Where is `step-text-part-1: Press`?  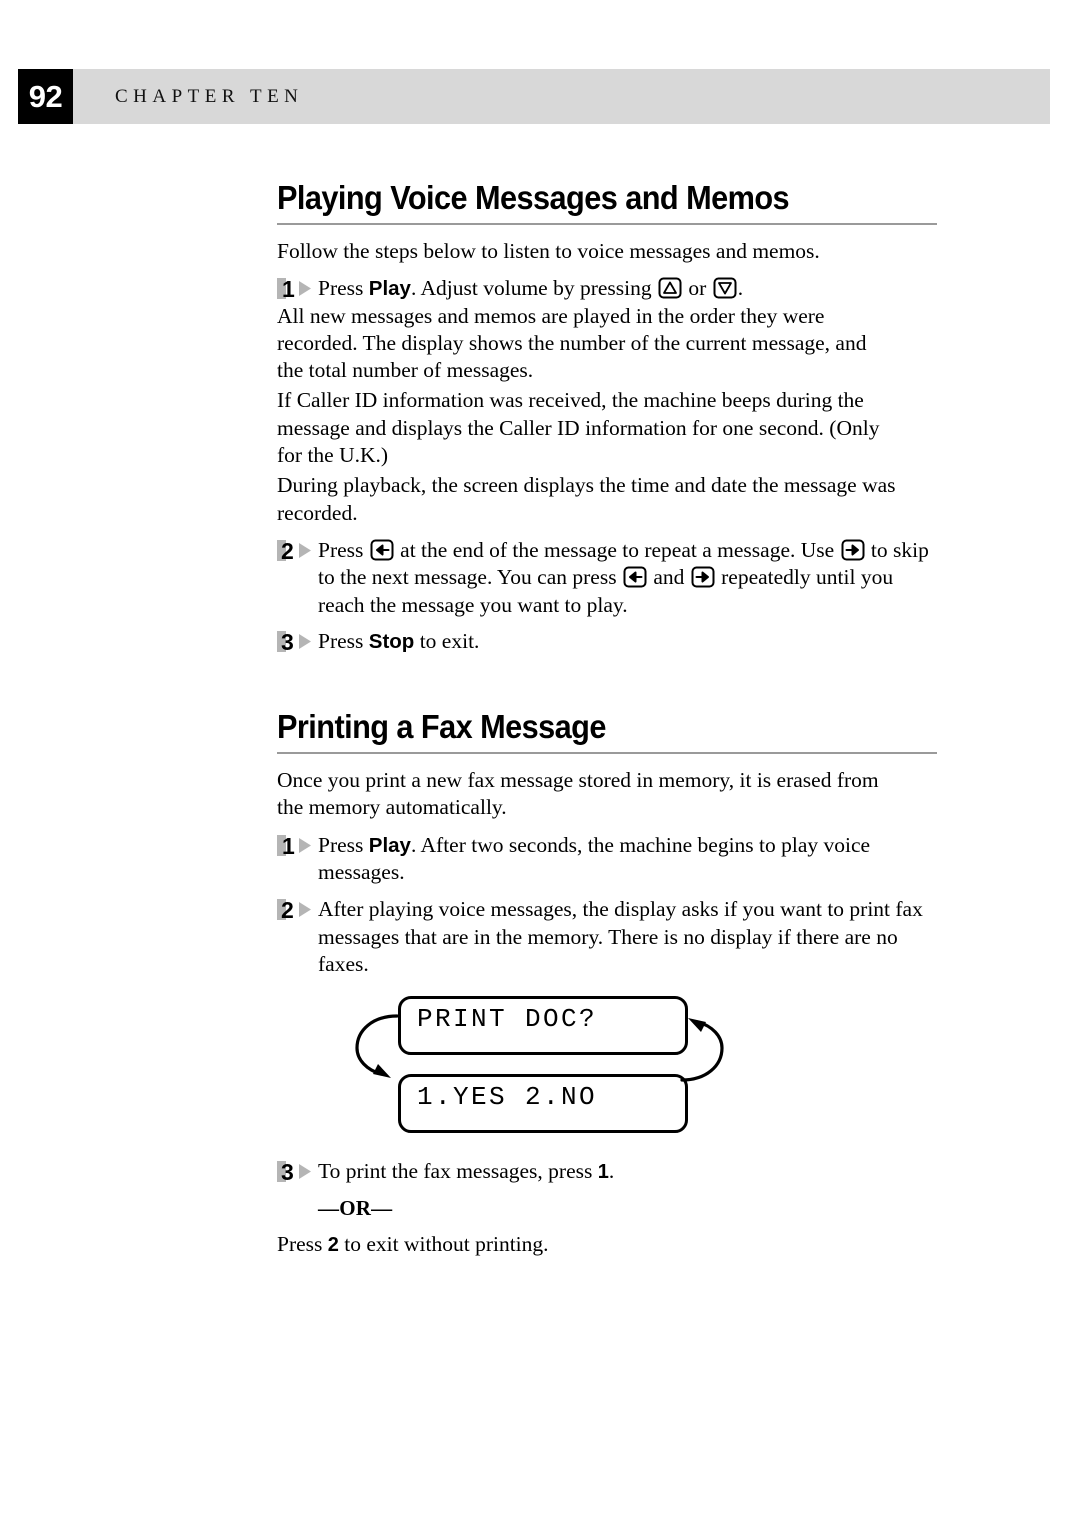
step-text-part-1: Press is located at coordinates (343, 549).